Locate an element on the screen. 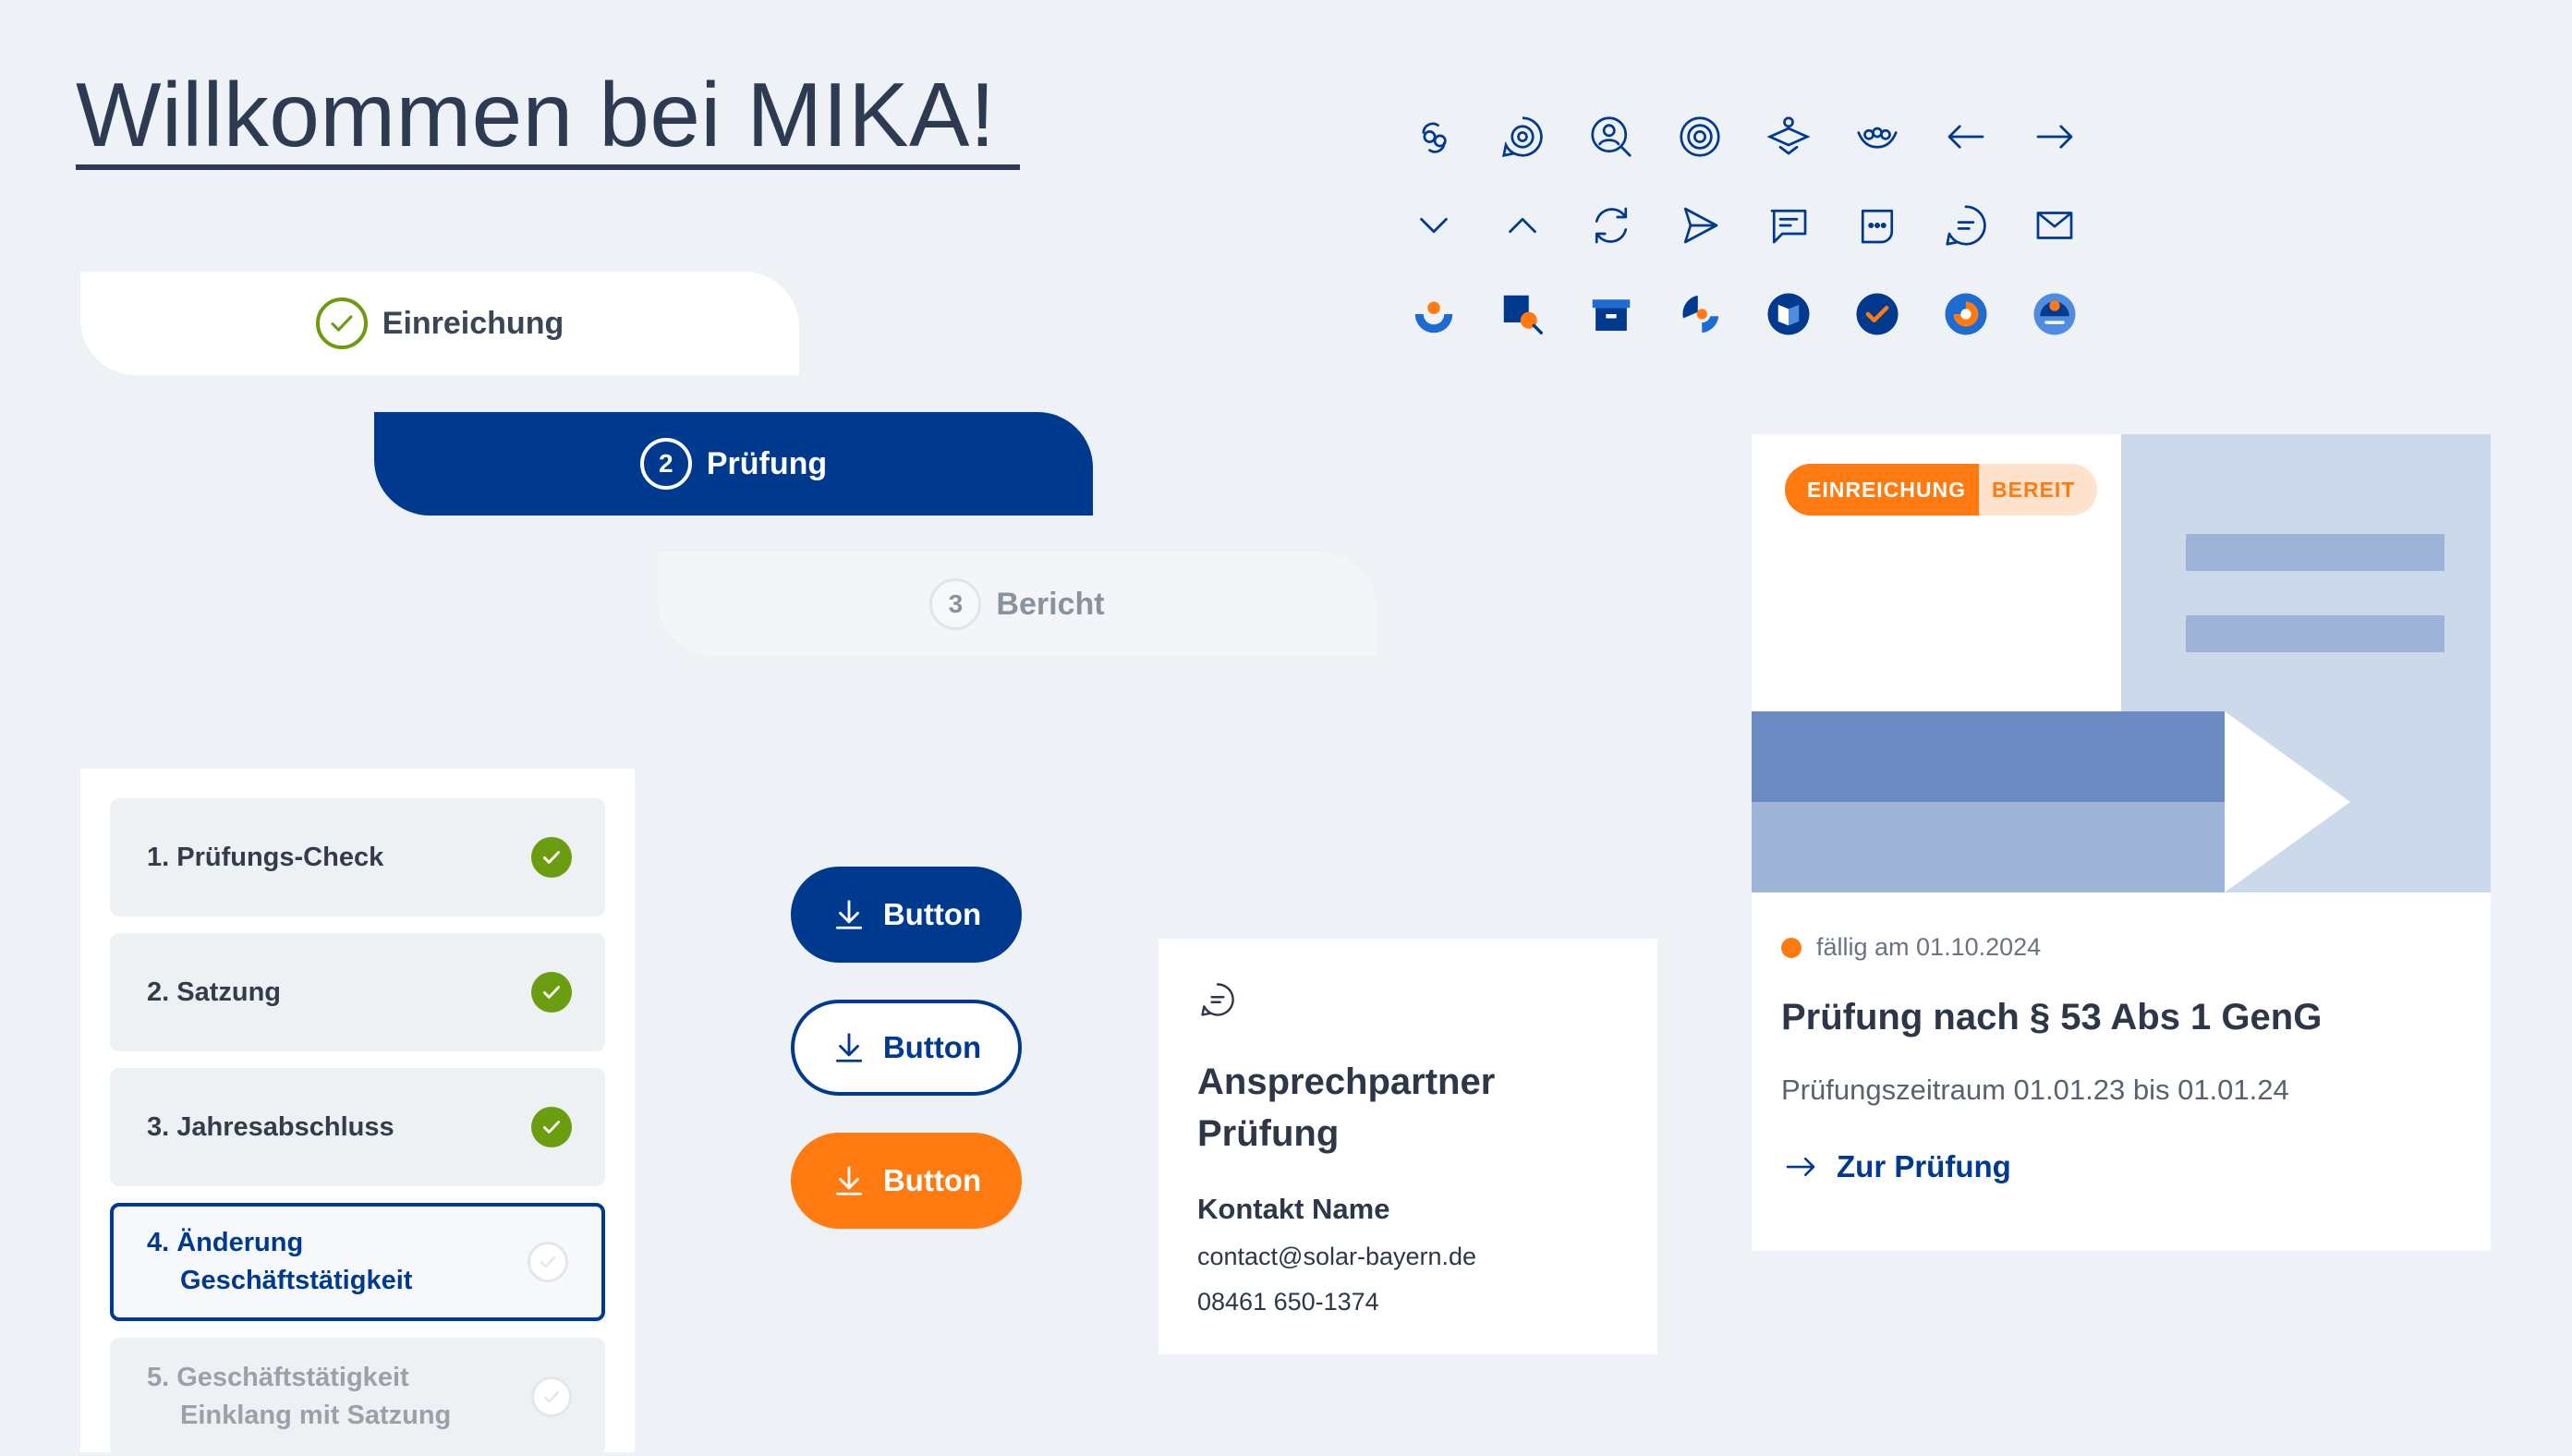 This screenshot has width=2572, height=1456. step-number: 3 is located at coordinates (955, 604).